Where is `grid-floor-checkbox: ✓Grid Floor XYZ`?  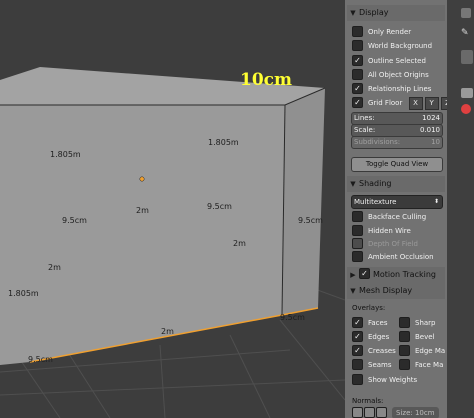 grid-floor-checkbox: ✓Grid Floor XYZ is located at coordinates (399, 103).